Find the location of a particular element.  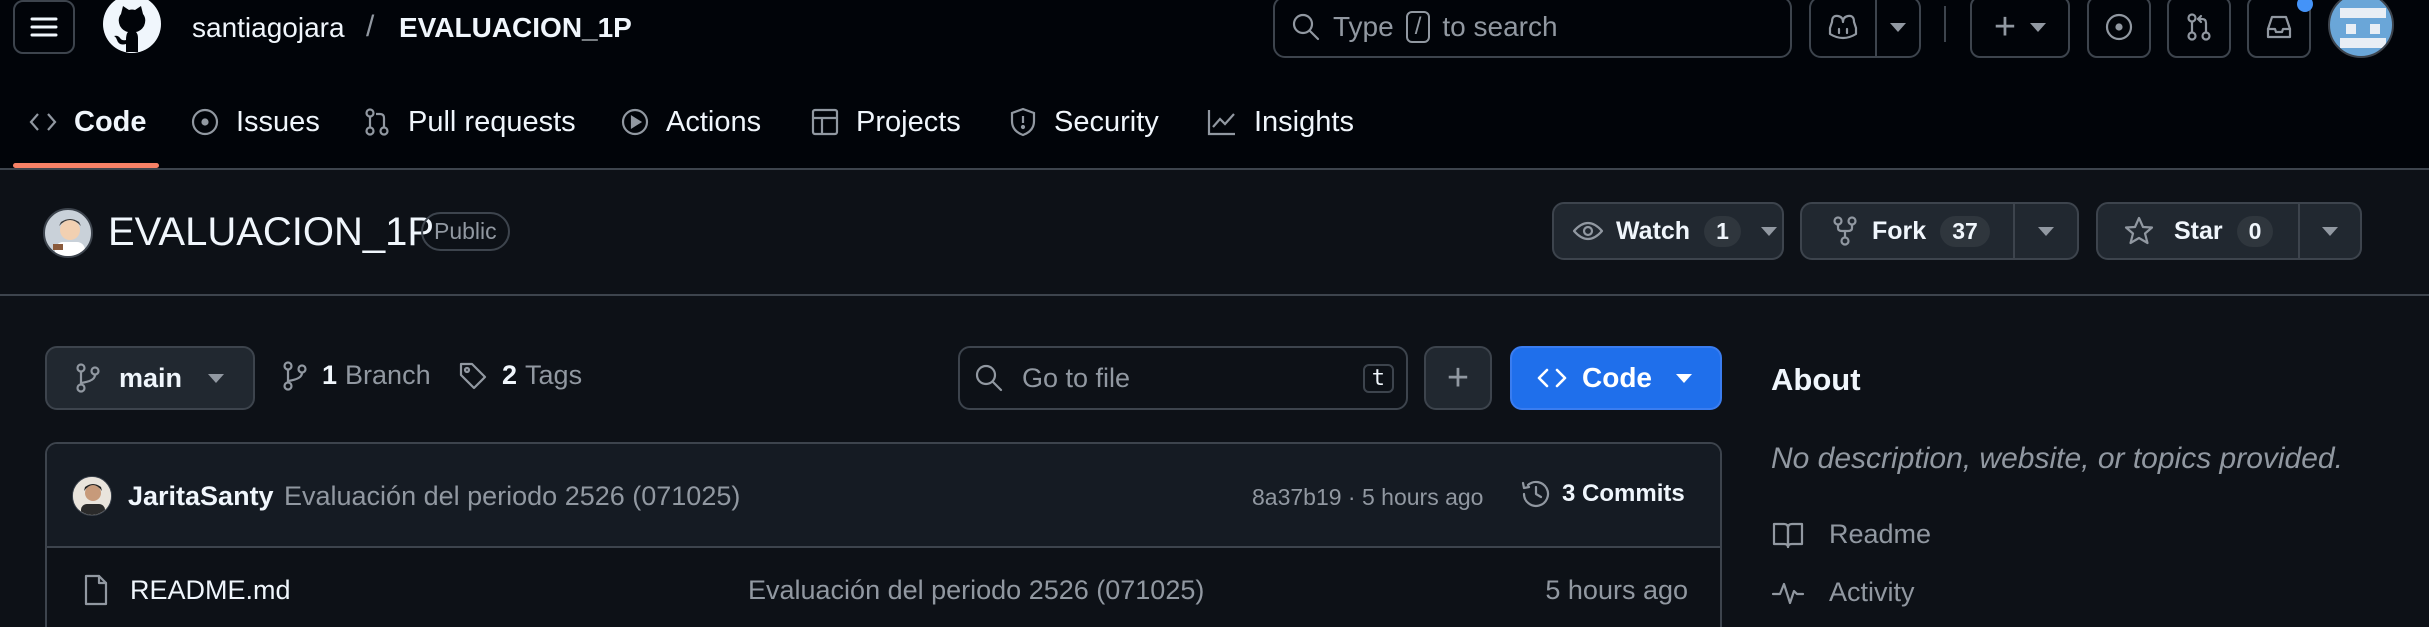

file-time: 5 hours ago is located at coordinates (1616, 590).